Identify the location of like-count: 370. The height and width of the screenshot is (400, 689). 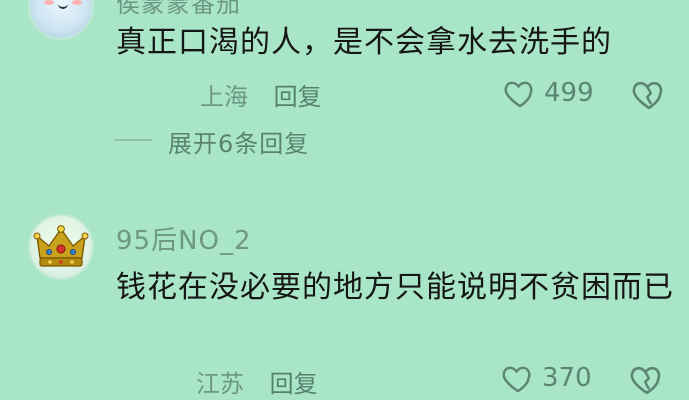
(567, 378).